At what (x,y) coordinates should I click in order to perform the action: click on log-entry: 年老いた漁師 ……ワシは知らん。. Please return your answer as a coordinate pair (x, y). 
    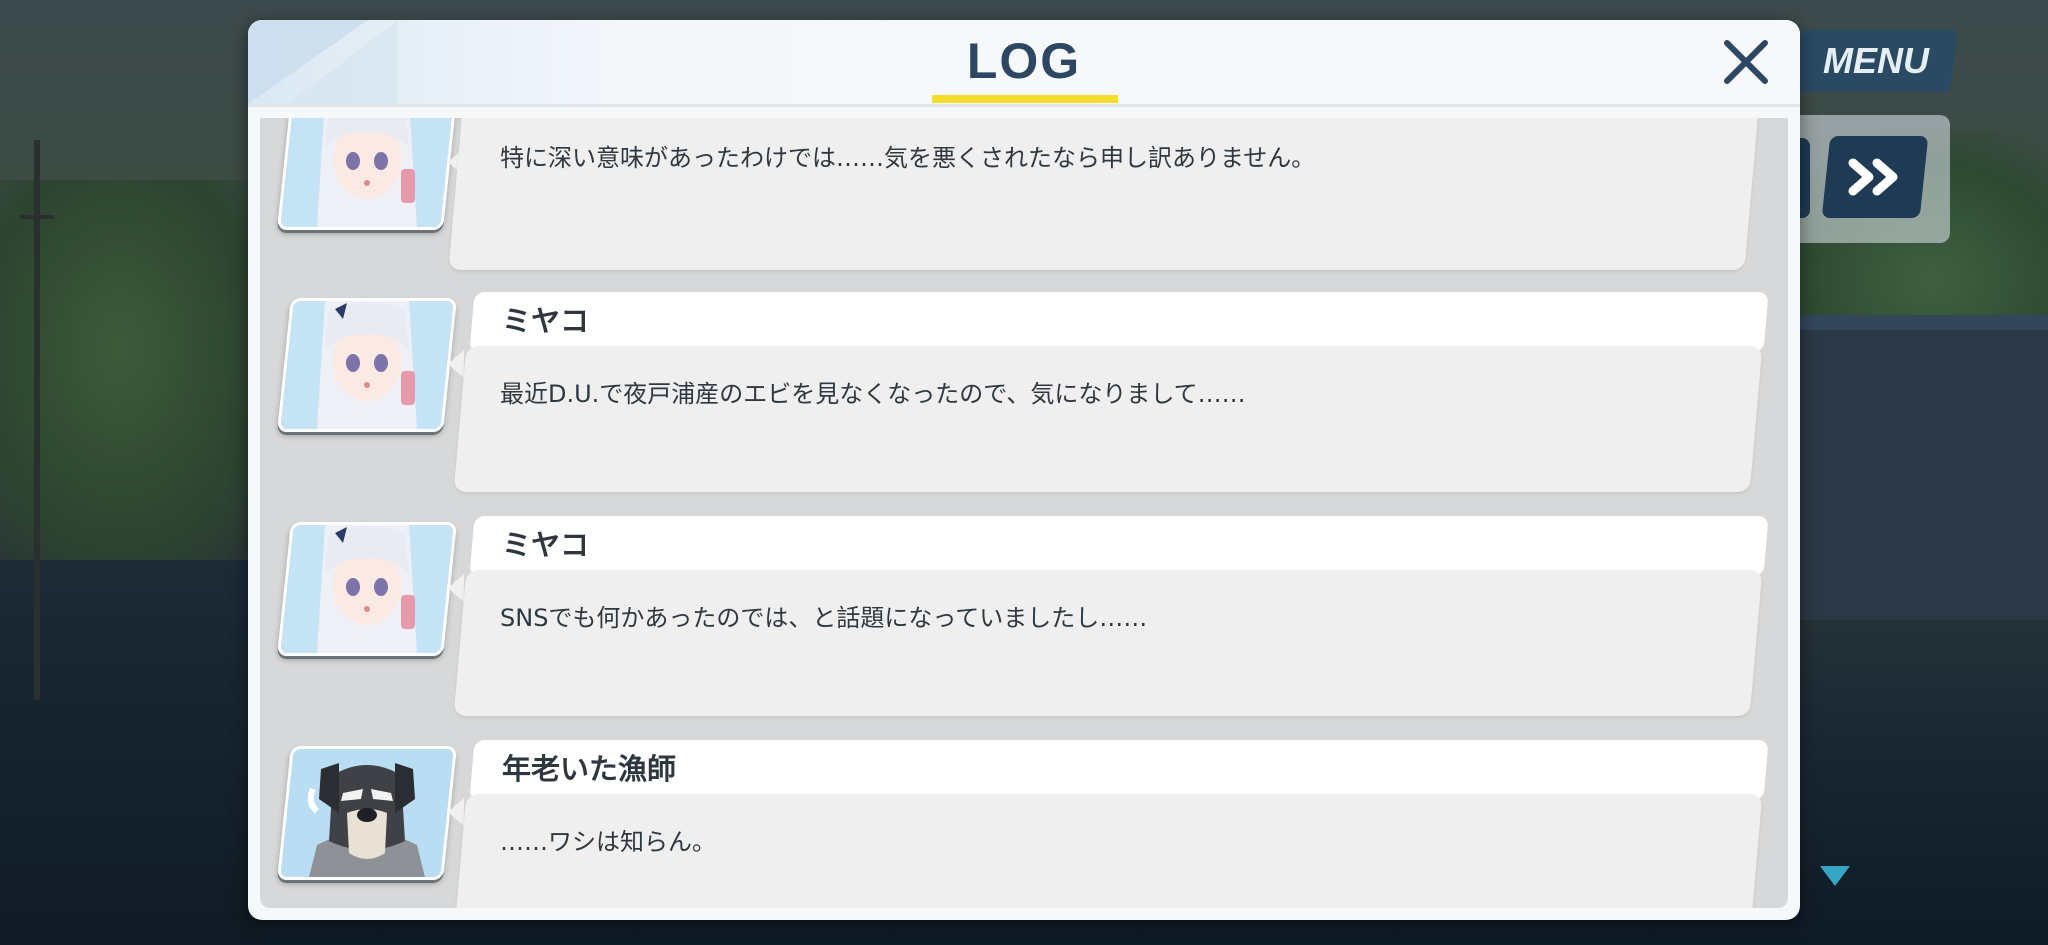
    Looking at the image, I should click on (1024, 824).